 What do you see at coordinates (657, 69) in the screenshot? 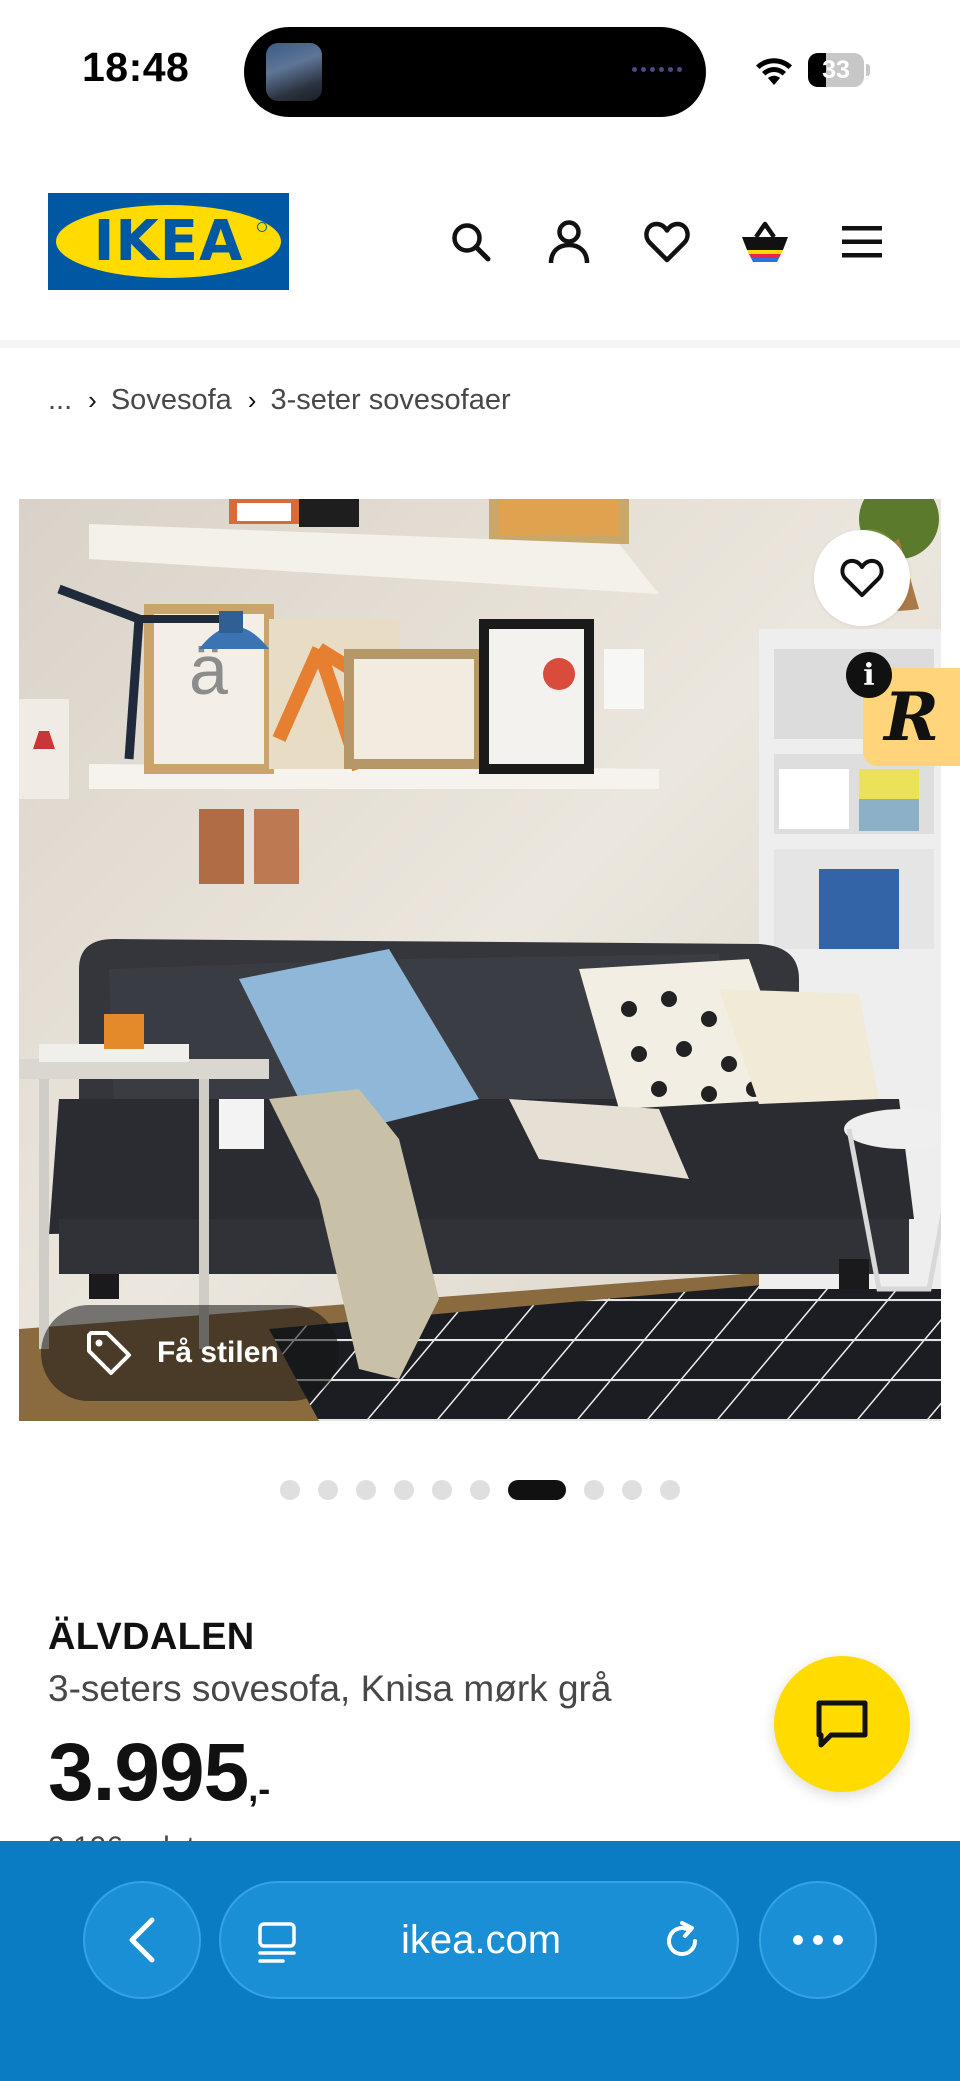
I see `audio-wave-icon` at bounding box center [657, 69].